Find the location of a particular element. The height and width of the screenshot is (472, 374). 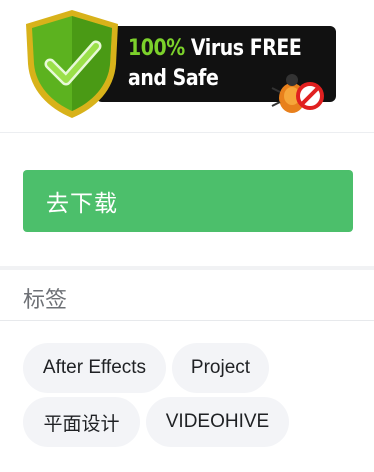

tag-videohive: VIDEOHIVE is located at coordinates (217, 422).